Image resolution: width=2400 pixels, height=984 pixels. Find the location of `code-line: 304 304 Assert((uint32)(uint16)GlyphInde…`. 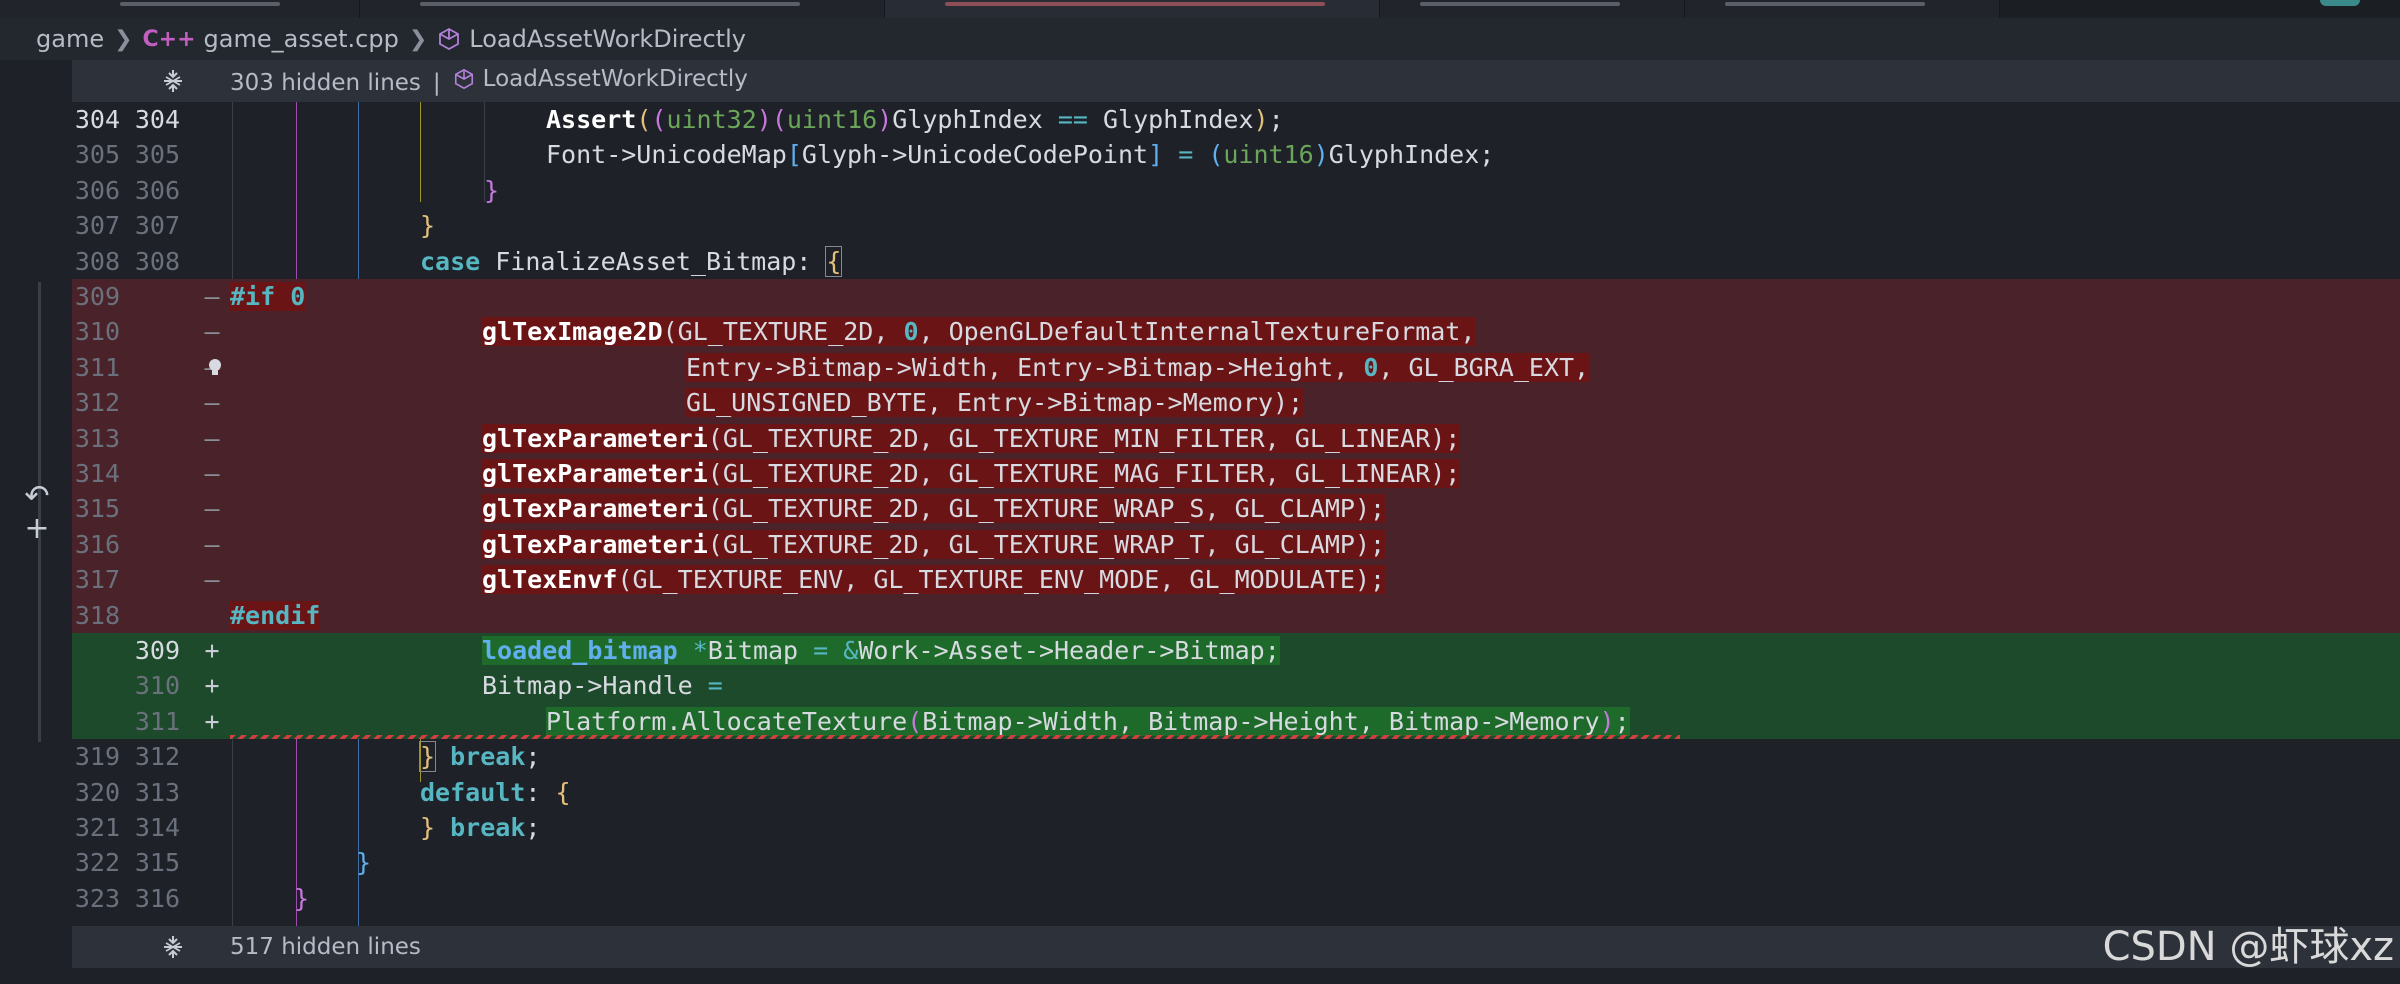

code-line: 304 304 Assert((uint32)(uint16)GlyphInde… is located at coordinates (1236, 119).